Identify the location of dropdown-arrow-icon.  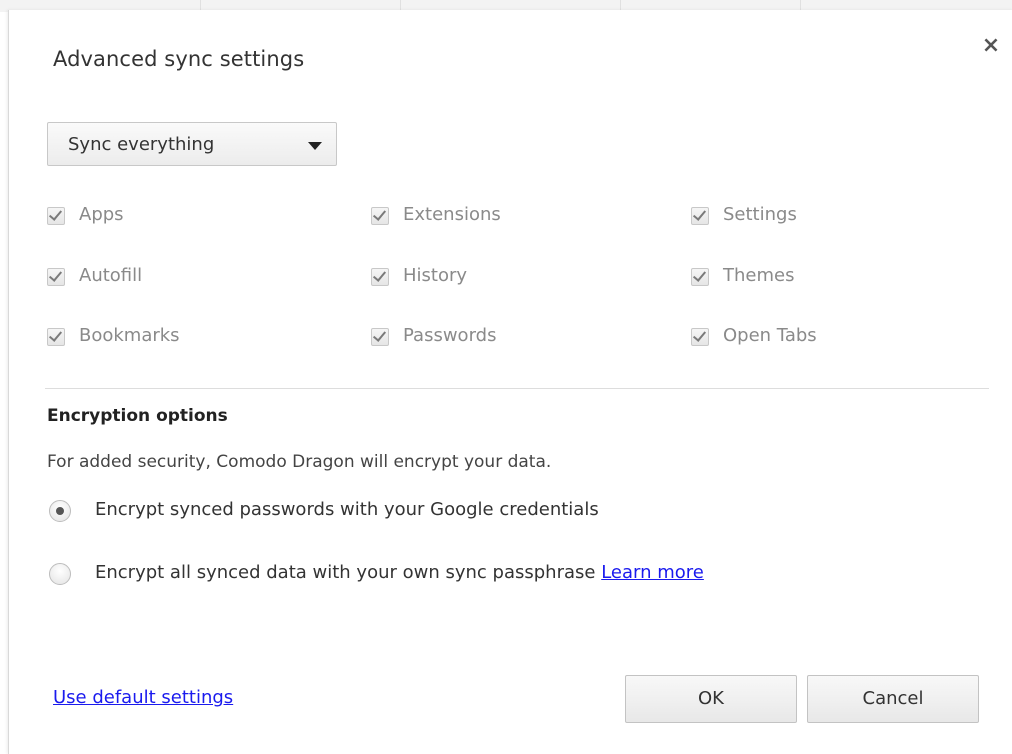
(315, 146).